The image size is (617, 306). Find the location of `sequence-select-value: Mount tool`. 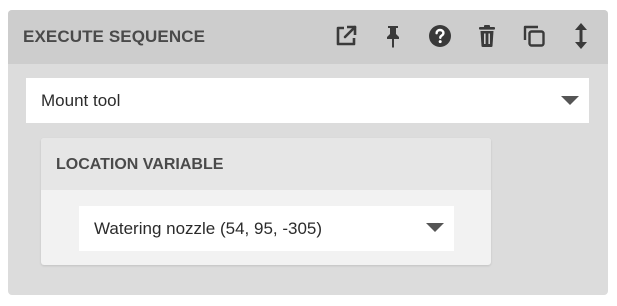

sequence-select-value: Mount tool is located at coordinates (81, 100).